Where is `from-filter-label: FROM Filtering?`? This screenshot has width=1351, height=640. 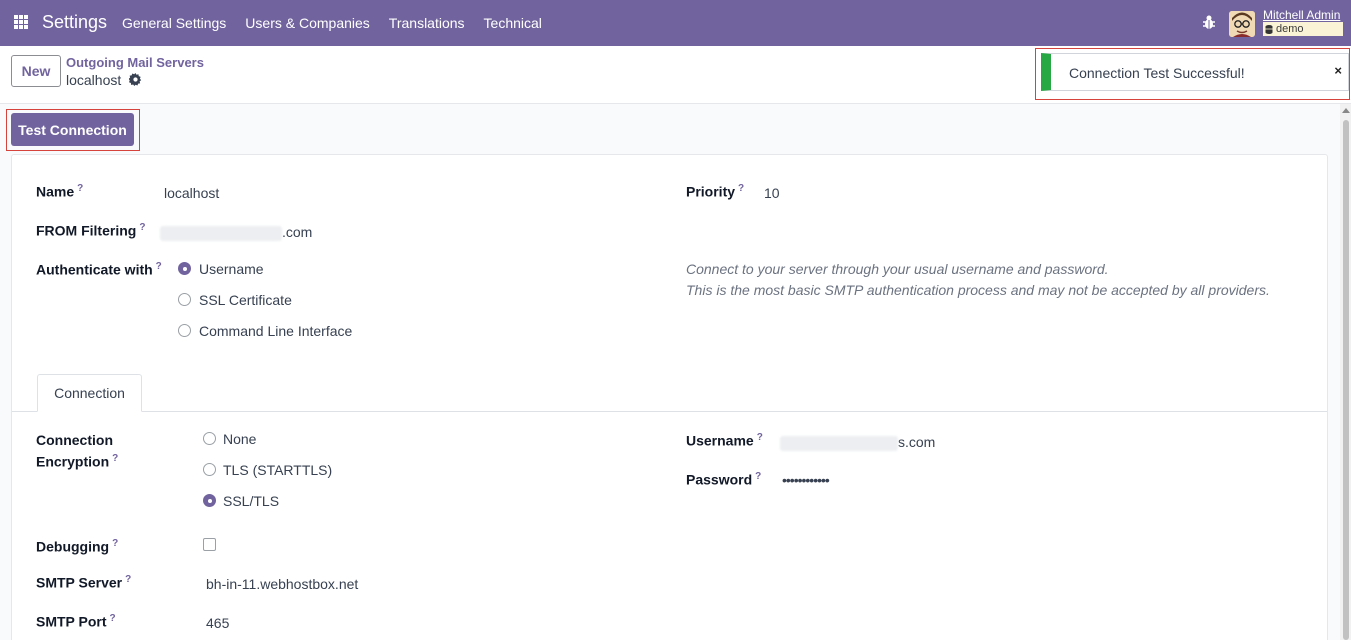
from-filter-label: FROM Filtering? is located at coordinates (90, 230).